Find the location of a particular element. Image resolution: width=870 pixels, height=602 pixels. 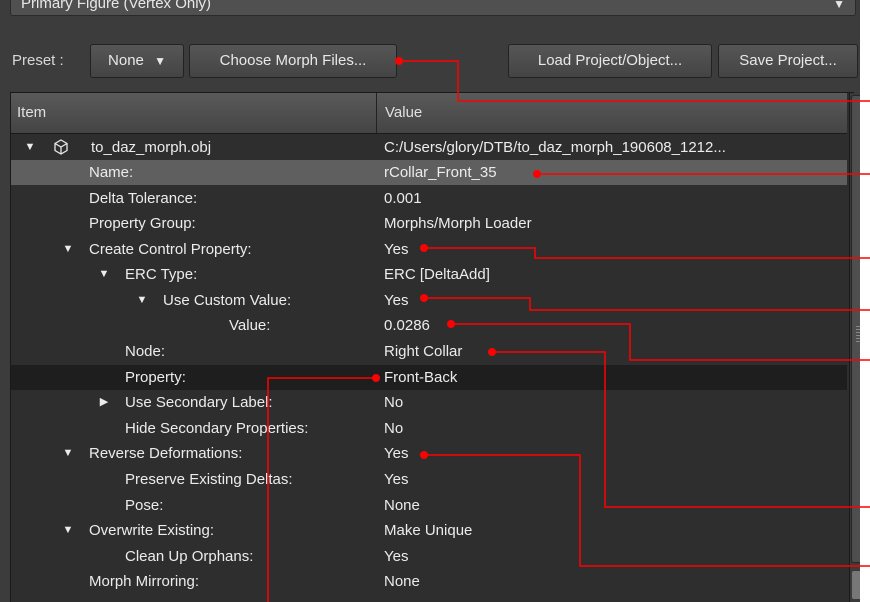

item-label: Overwrite Existing: is located at coordinates (152, 530).